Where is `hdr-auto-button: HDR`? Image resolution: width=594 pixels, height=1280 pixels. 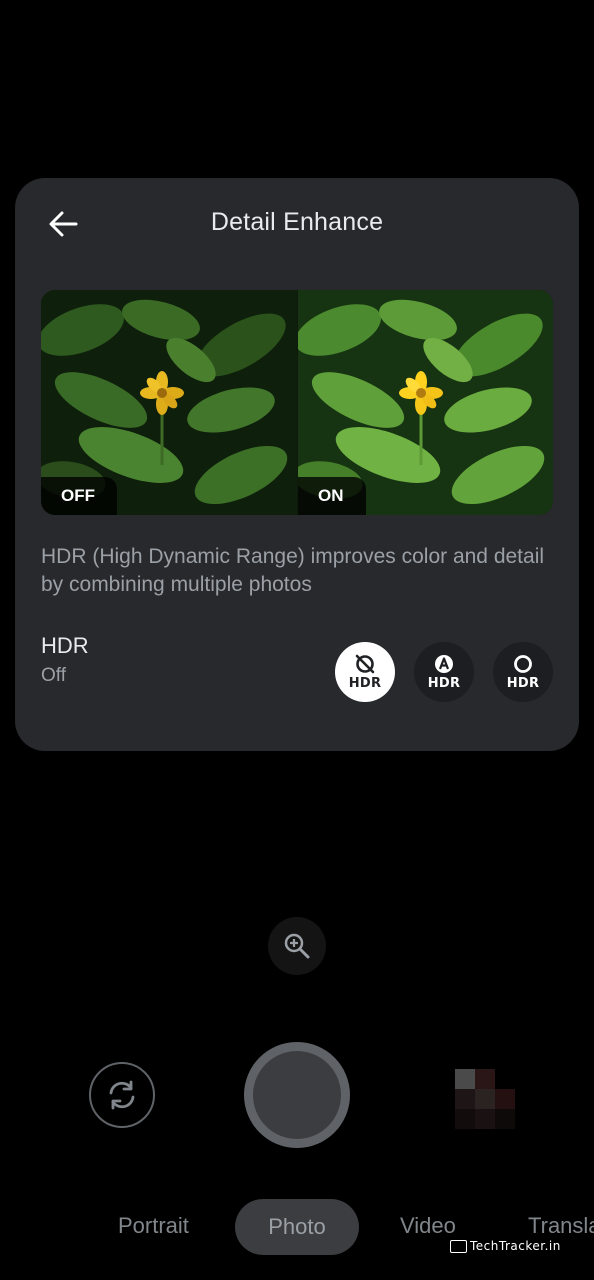 hdr-auto-button: HDR is located at coordinates (444, 672).